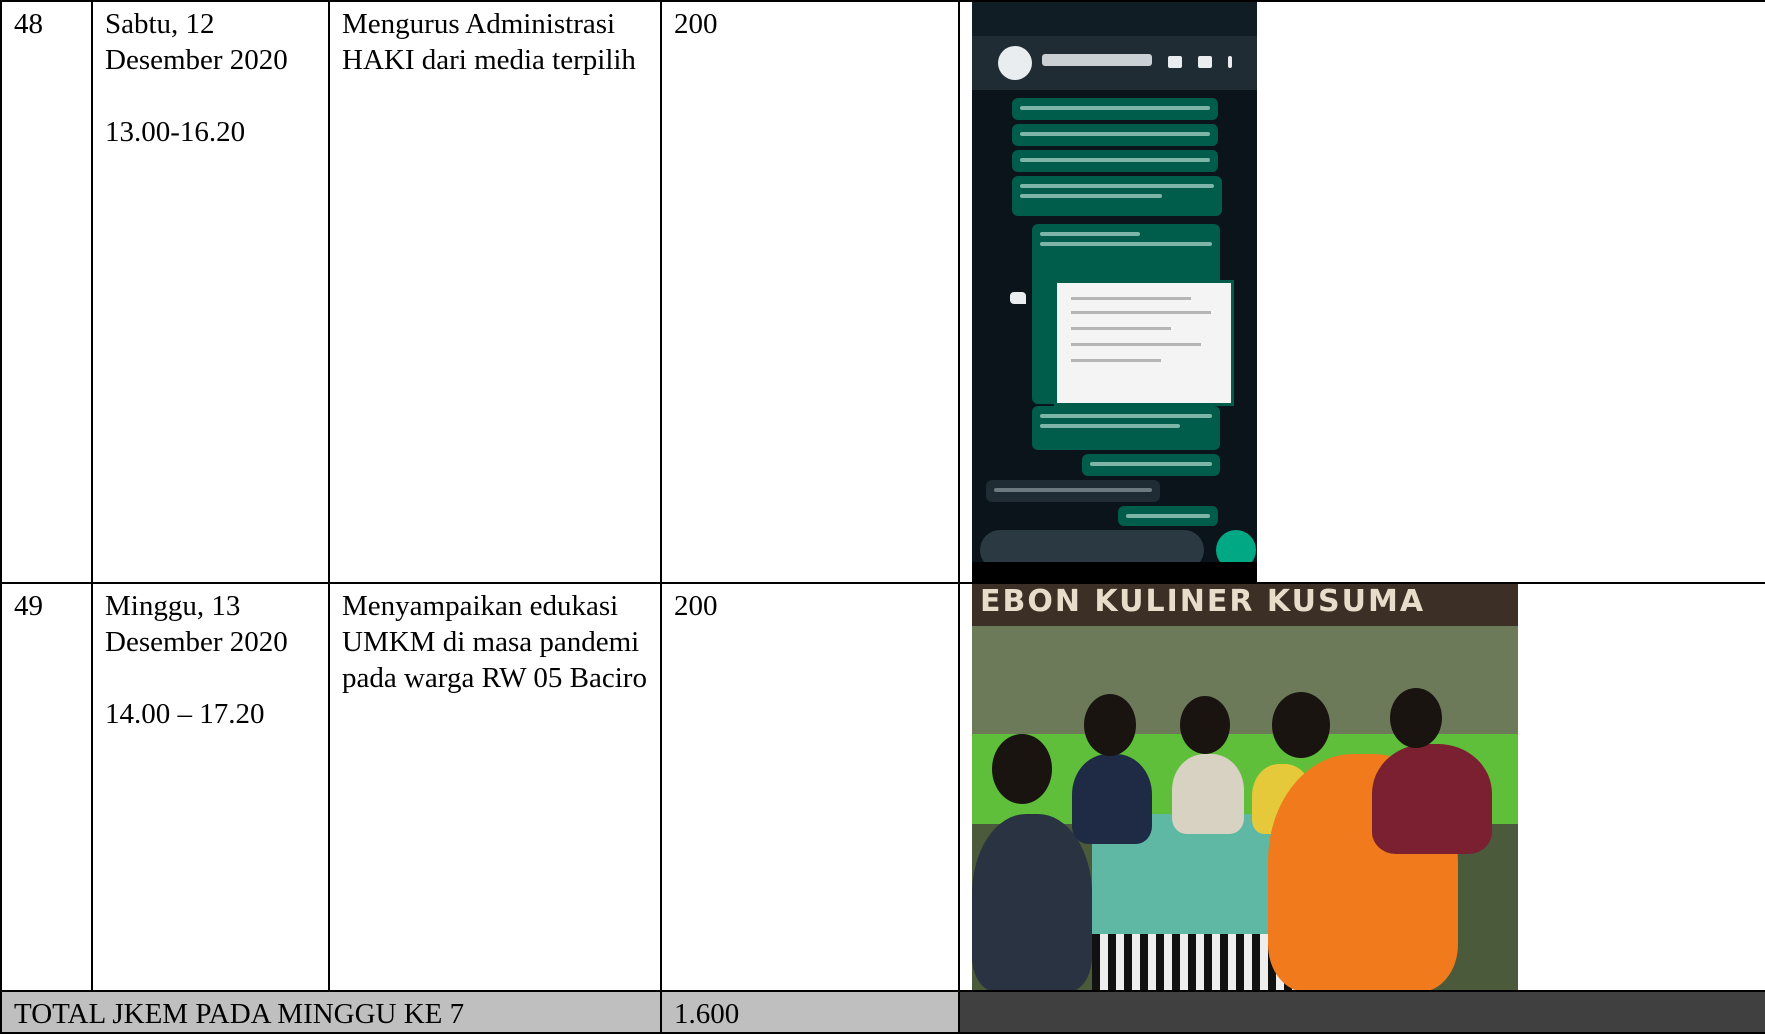 The image size is (1765, 1034). I want to click on umkm-education-photo: EBON KULINER KUSUMA, so click(1245, 786).